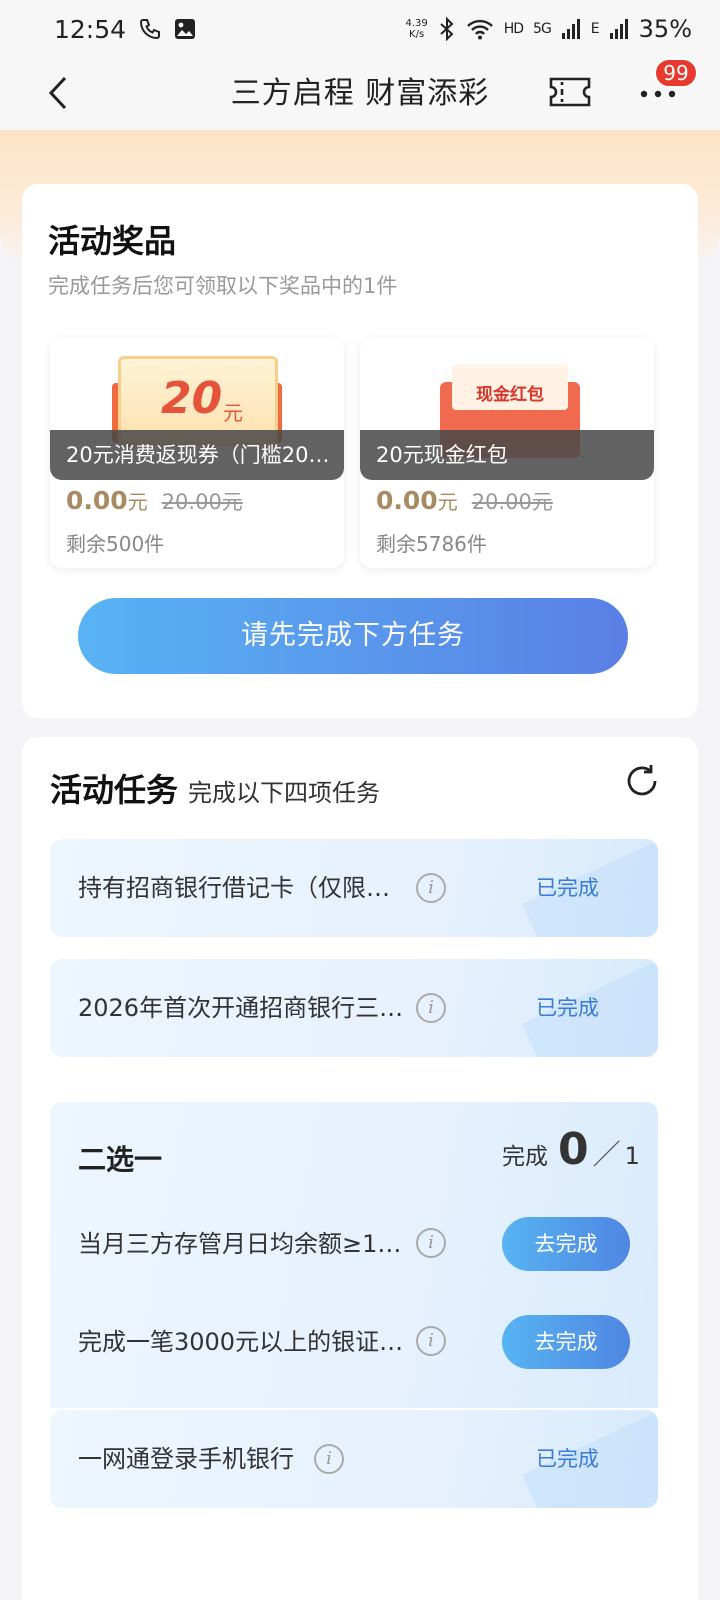  What do you see at coordinates (416, 29) in the screenshot?
I see `net-speed: 4.39 K/s` at bounding box center [416, 29].